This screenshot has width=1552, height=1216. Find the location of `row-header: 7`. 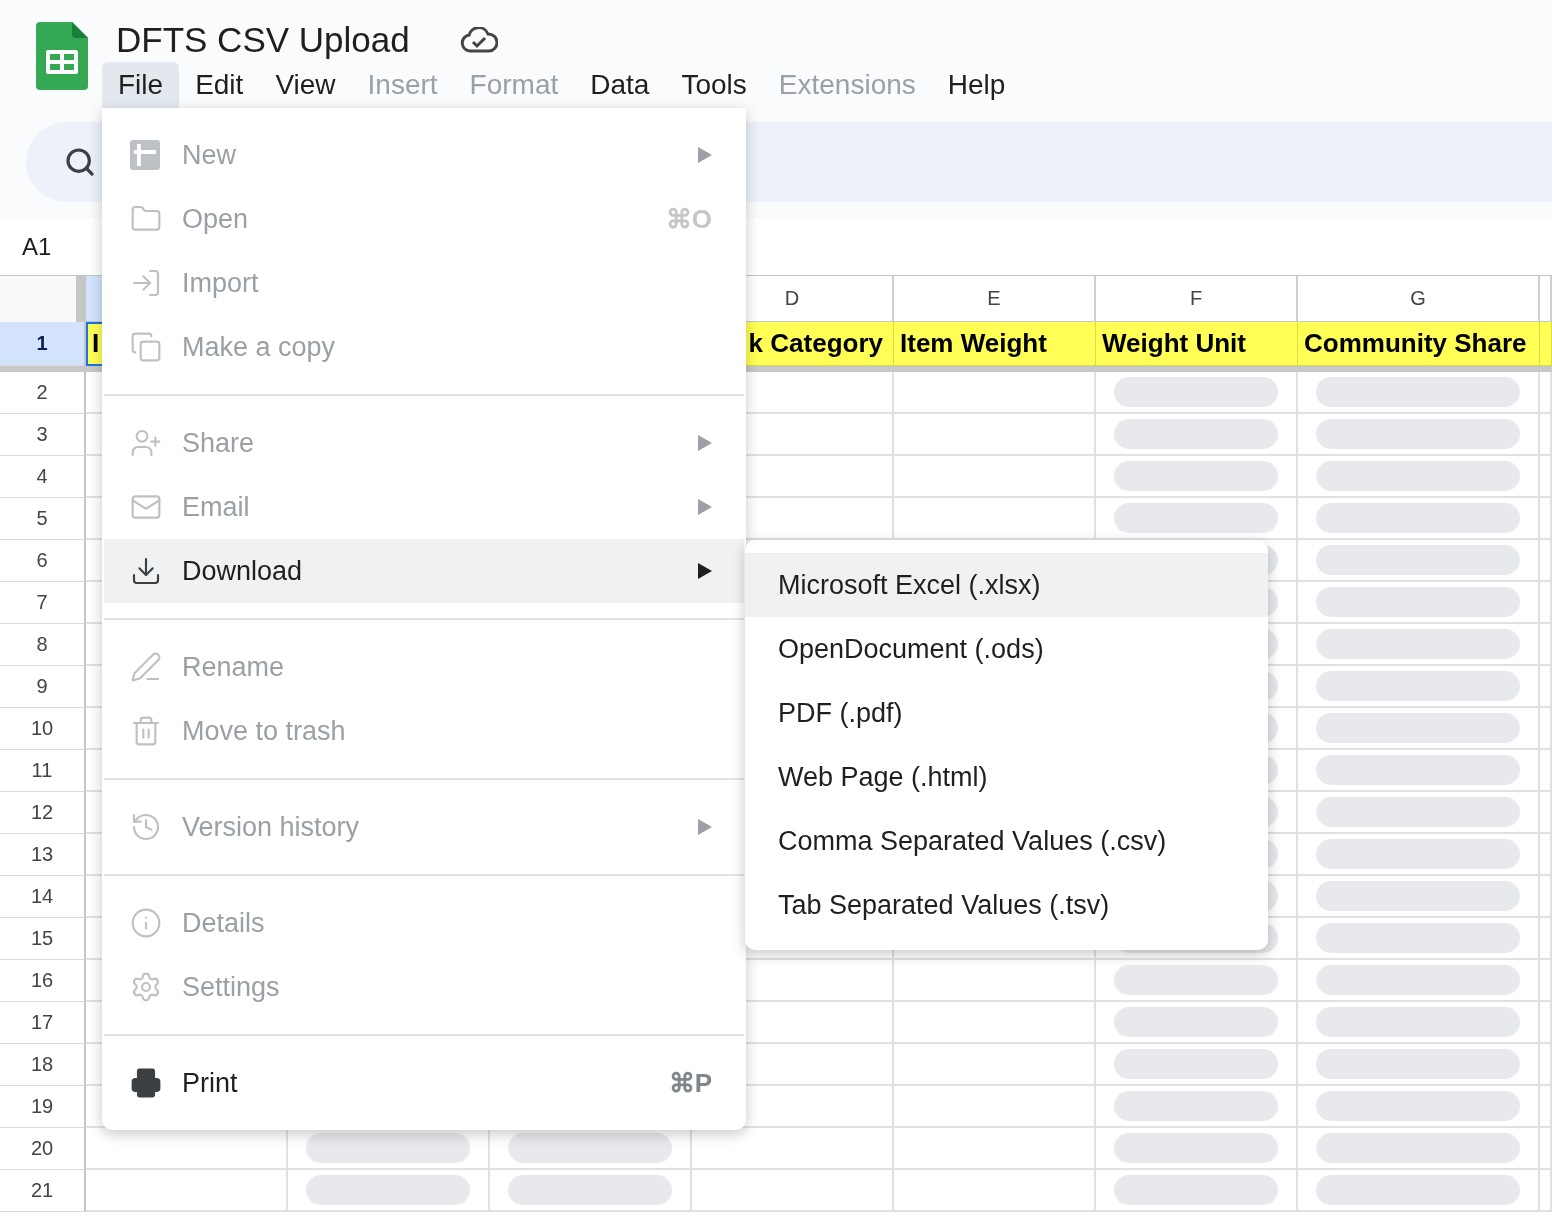

row-header: 7 is located at coordinates (43, 603).